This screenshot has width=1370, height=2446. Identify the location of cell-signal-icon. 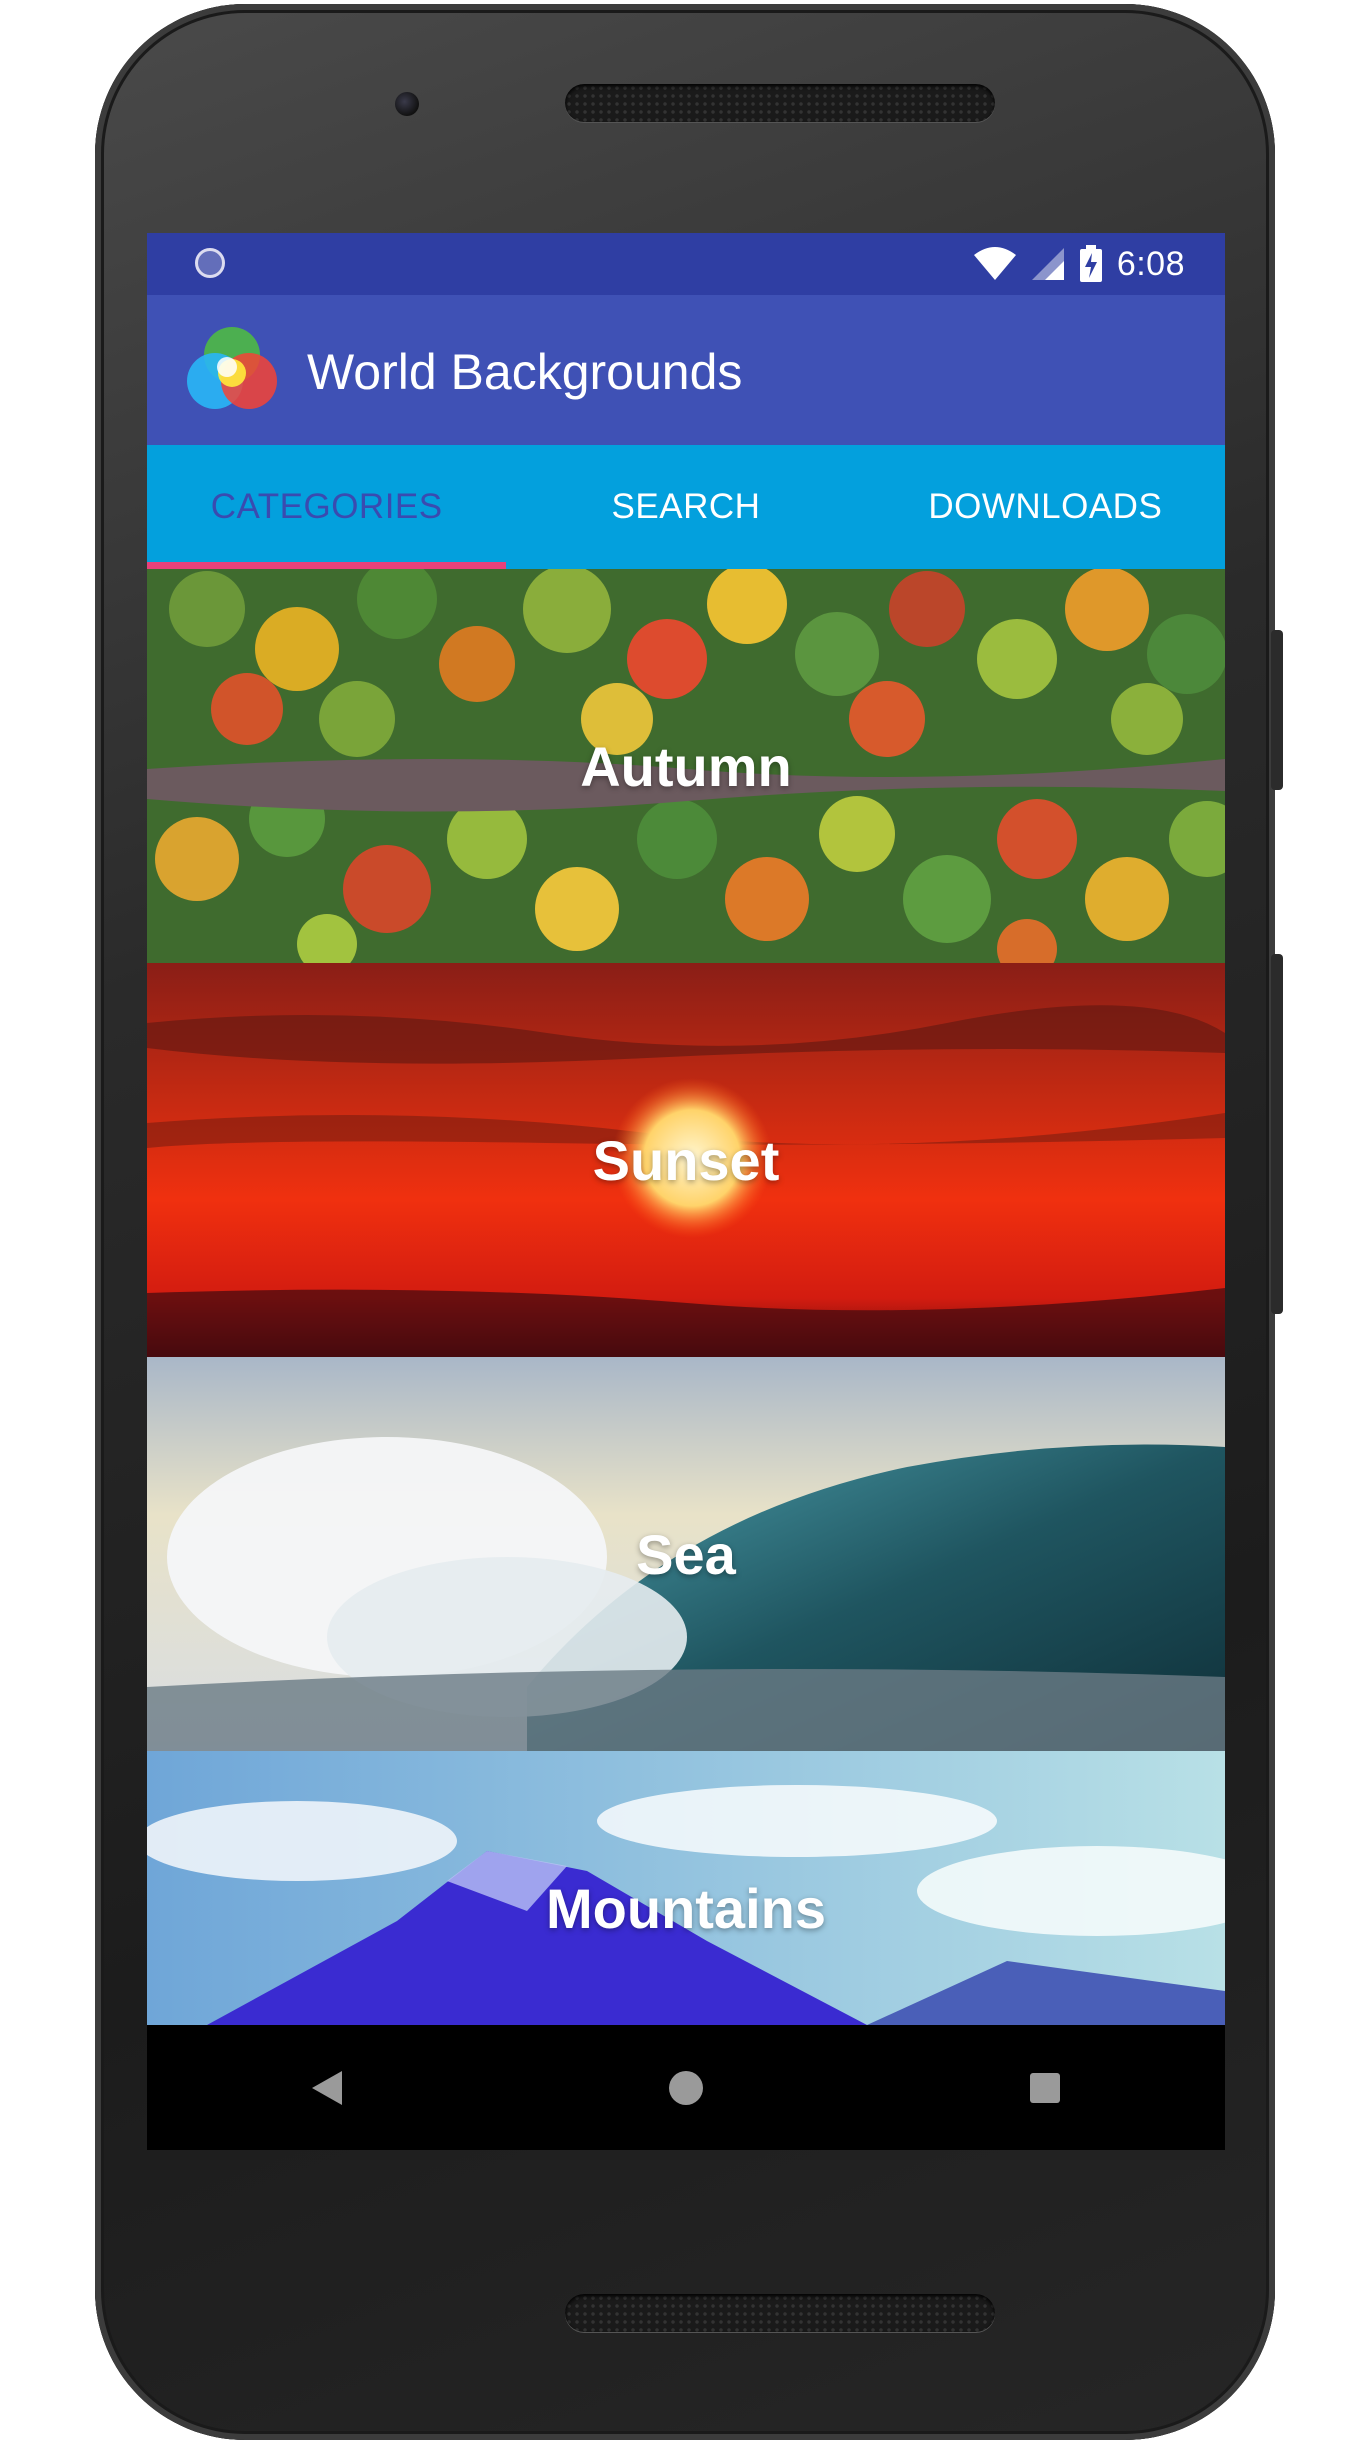
(1047, 264).